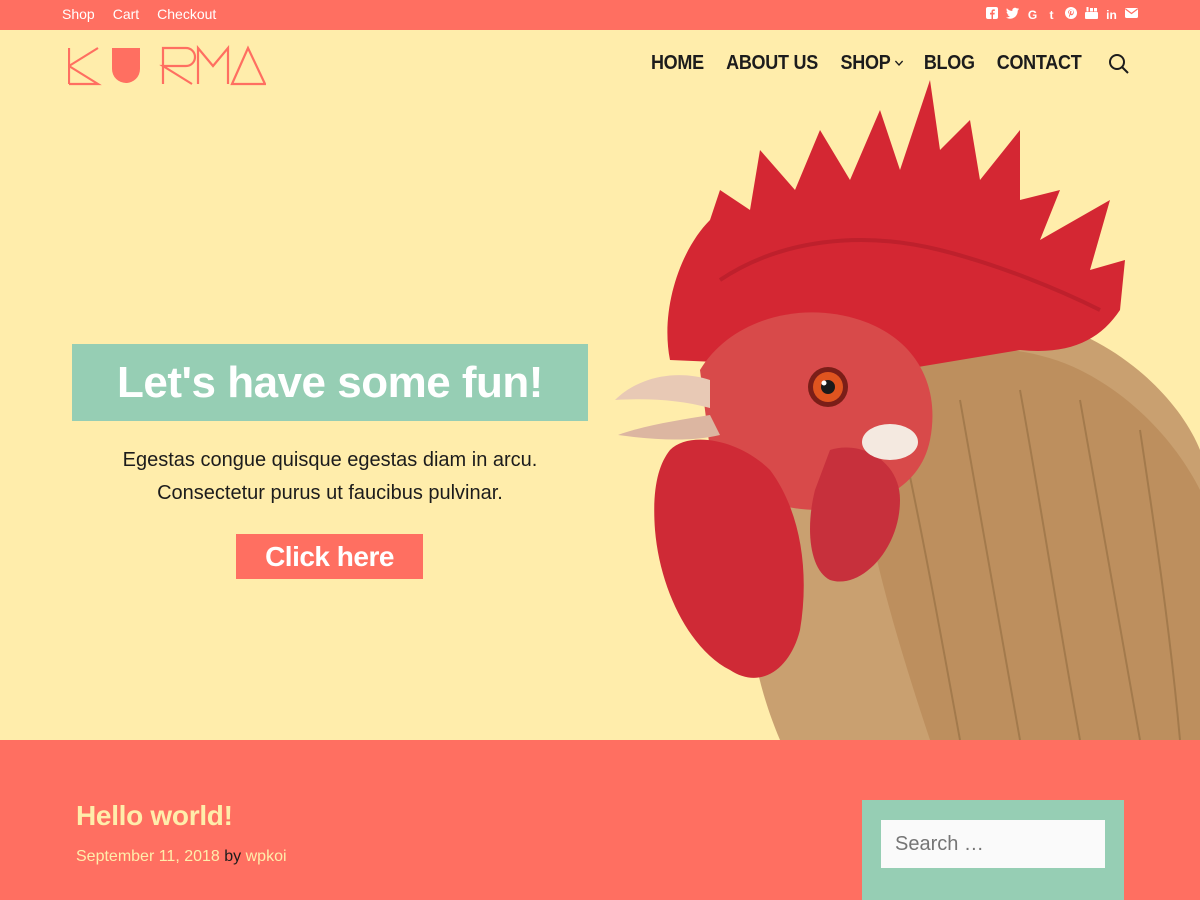 This screenshot has height=900, width=1200. What do you see at coordinates (233, 856) in the screenshot?
I see `post-by: by` at bounding box center [233, 856].